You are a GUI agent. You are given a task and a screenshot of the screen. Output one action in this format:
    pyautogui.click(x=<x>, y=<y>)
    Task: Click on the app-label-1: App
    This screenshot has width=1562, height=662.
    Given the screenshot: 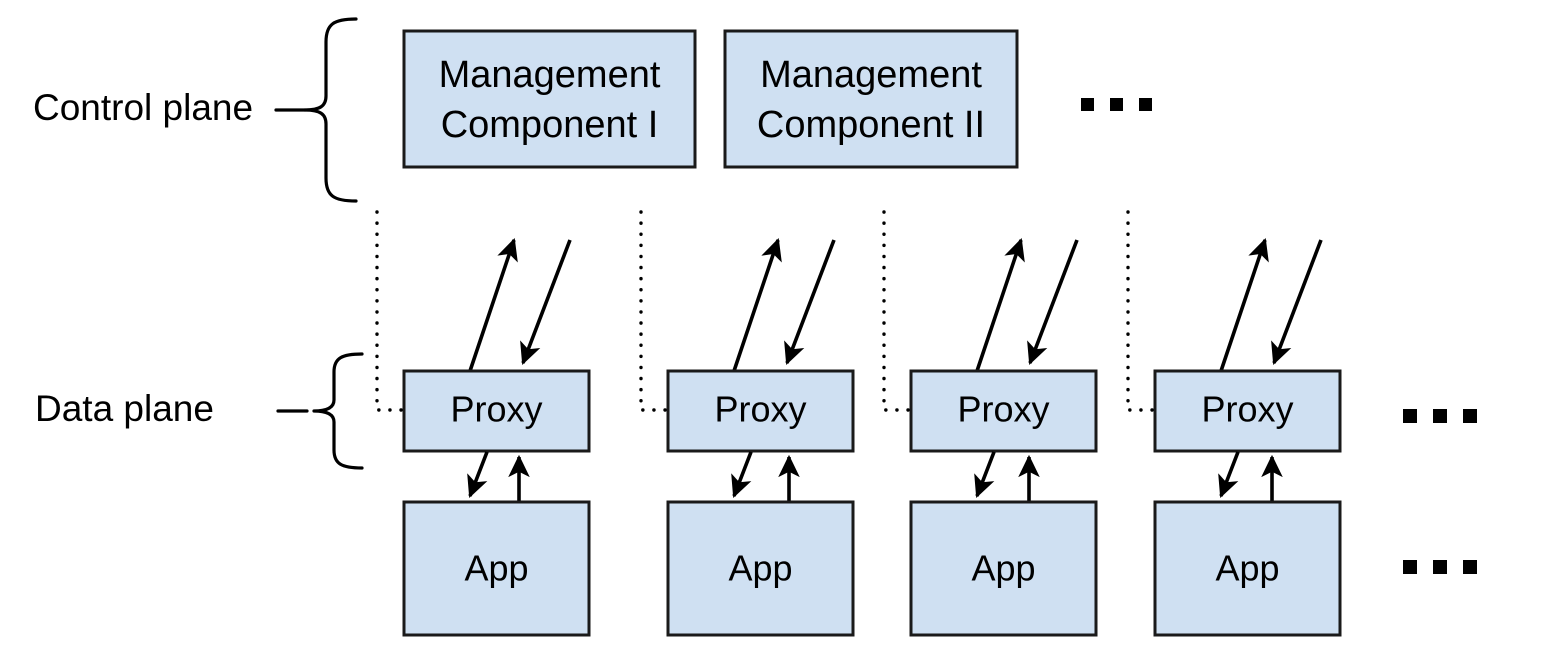 What is the action you would take?
    pyautogui.click(x=496, y=568)
    